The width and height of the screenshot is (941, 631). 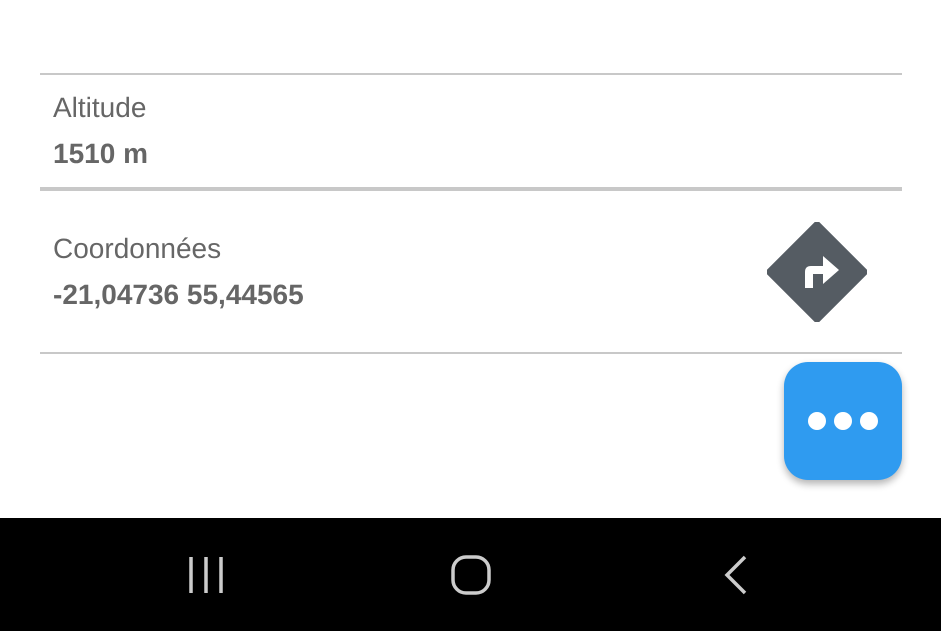 I want to click on field-label: Altitude, so click(x=100, y=108).